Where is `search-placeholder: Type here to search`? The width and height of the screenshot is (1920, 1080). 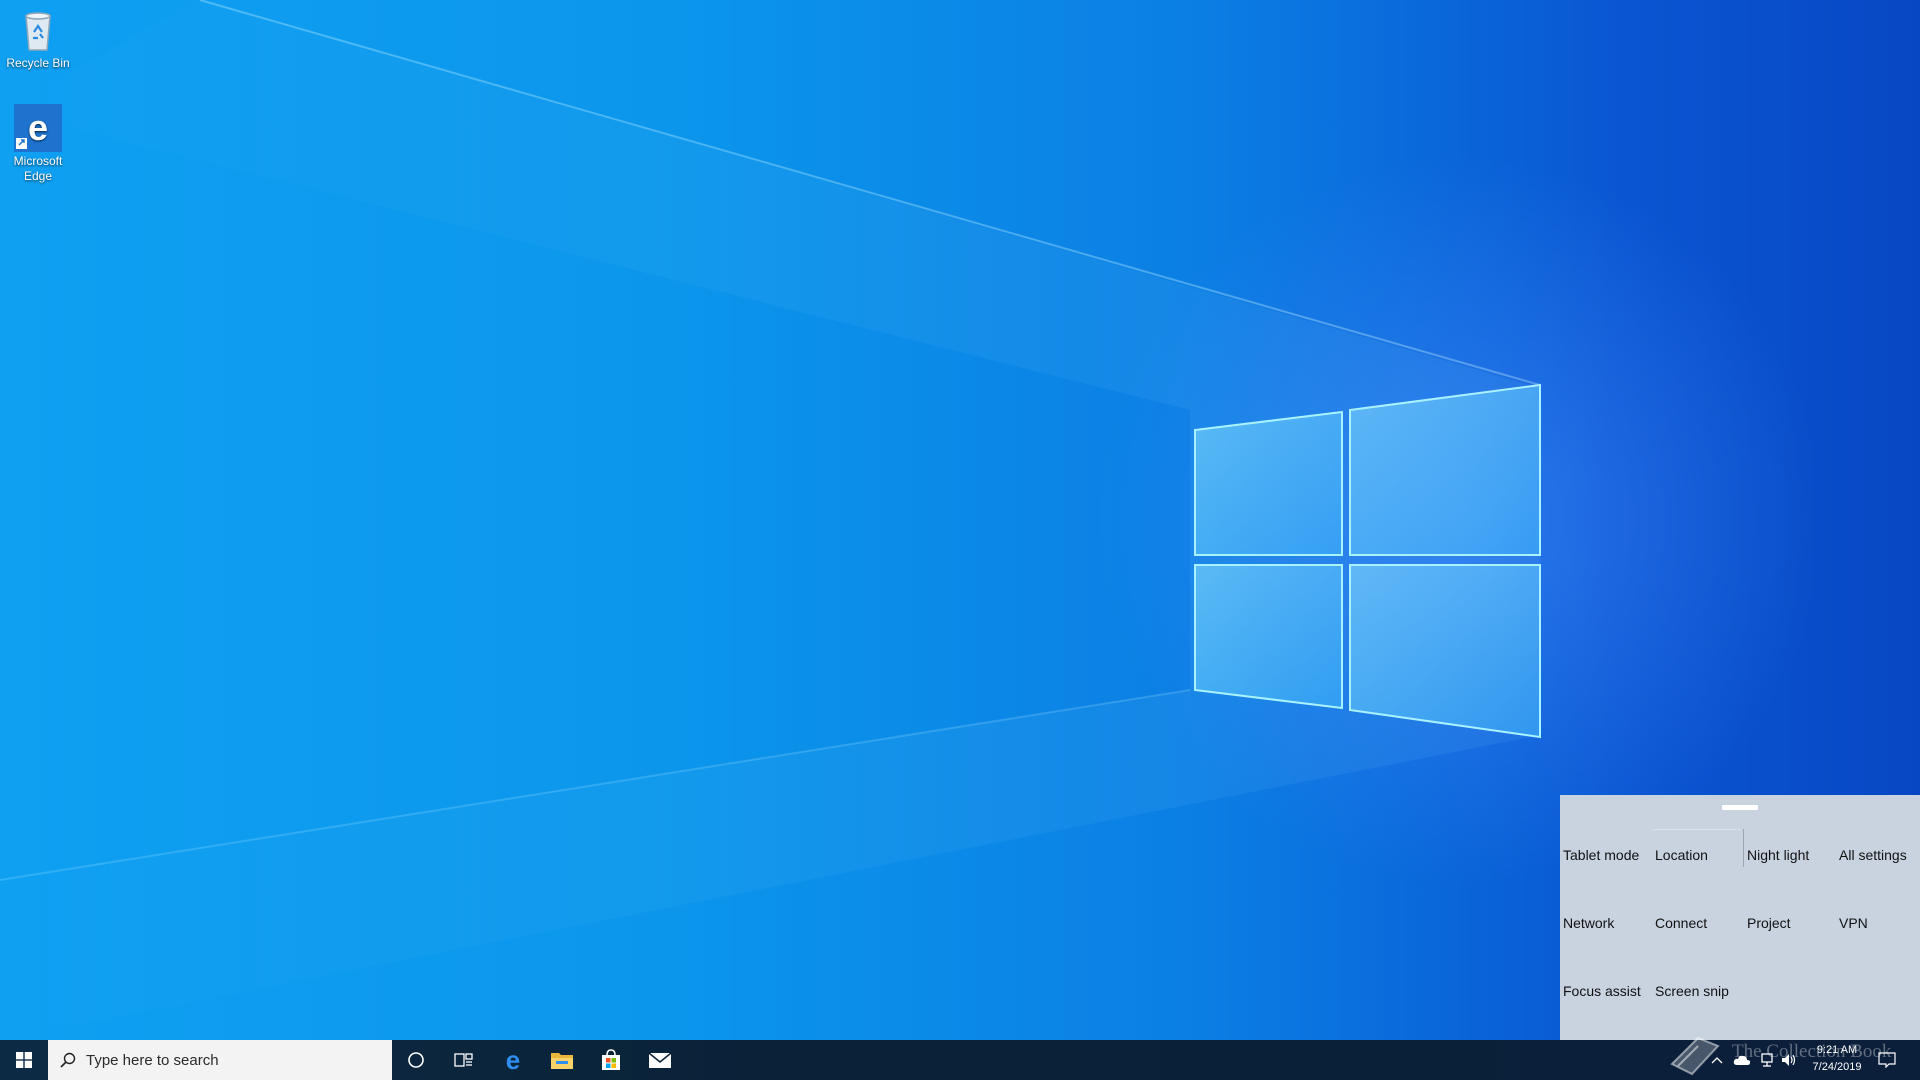
search-placeholder: Type here to search is located at coordinates (152, 1060).